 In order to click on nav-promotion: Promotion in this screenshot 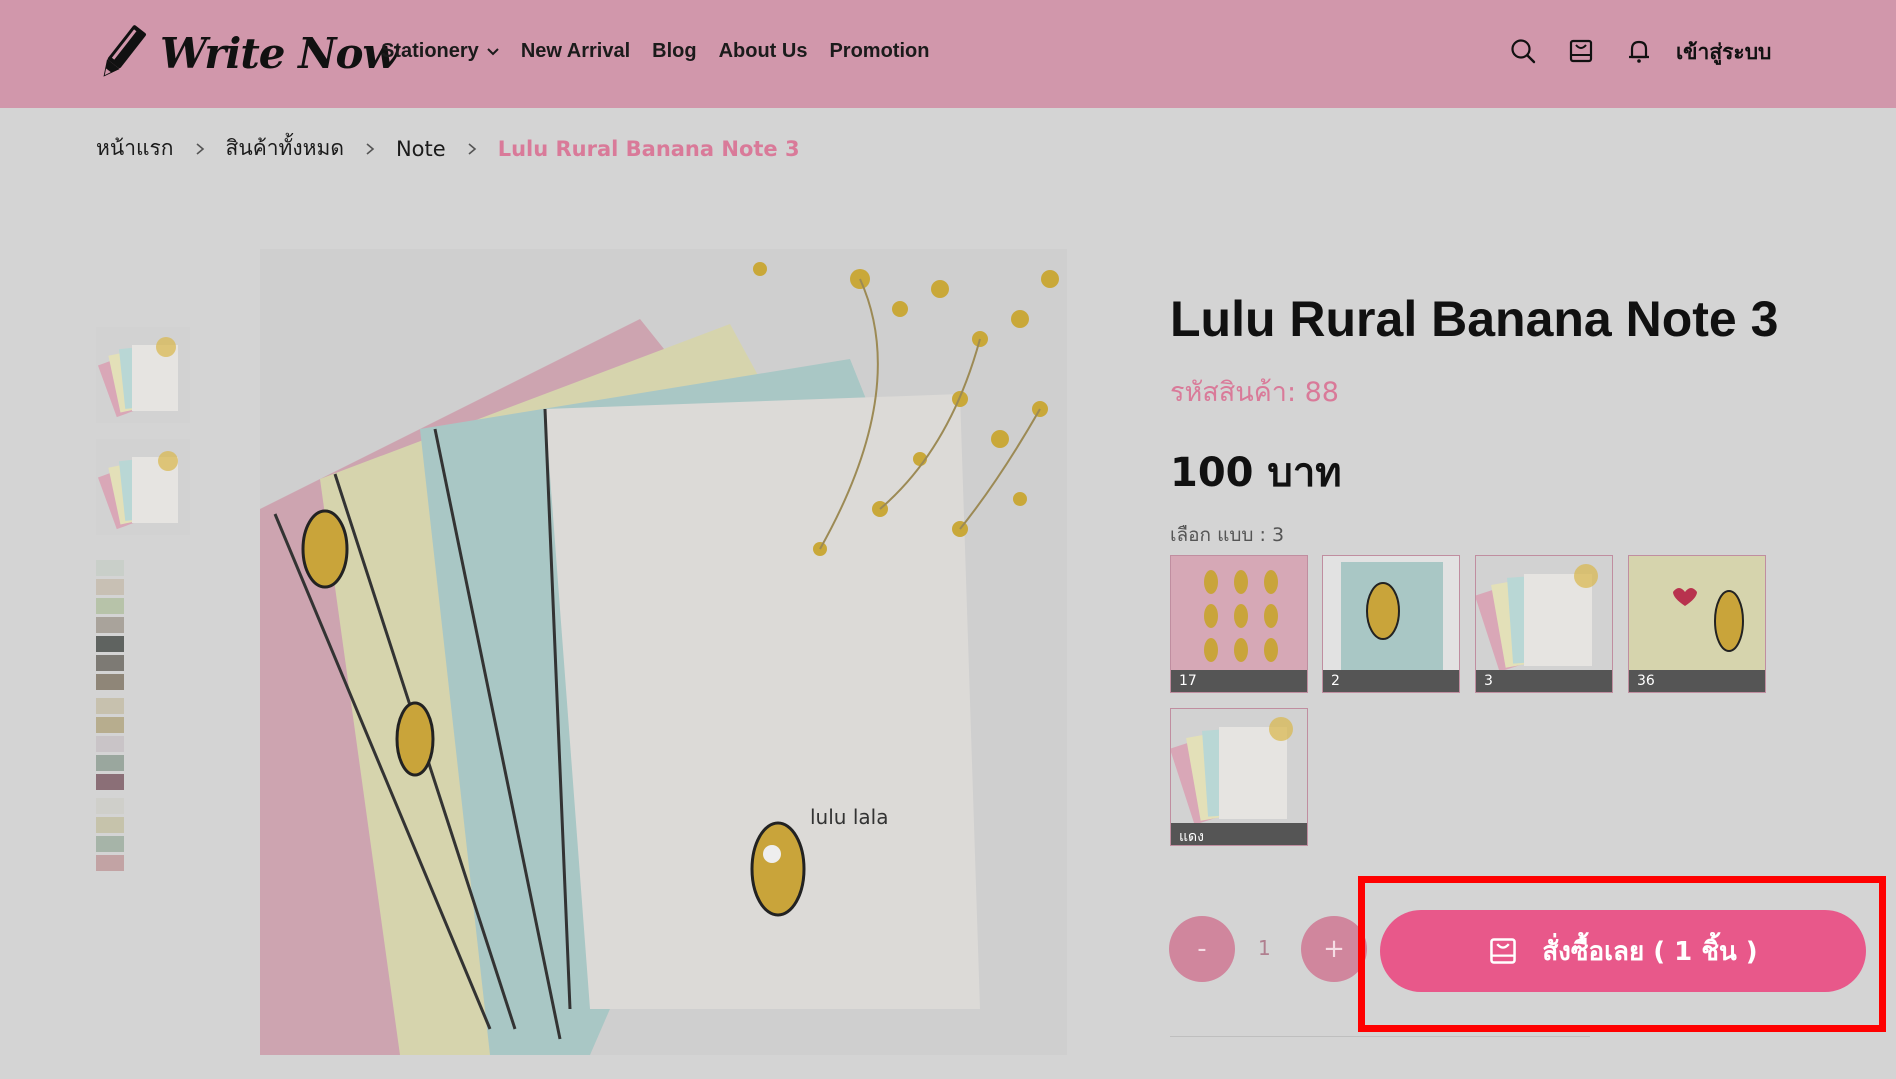, I will do `click(879, 51)`.